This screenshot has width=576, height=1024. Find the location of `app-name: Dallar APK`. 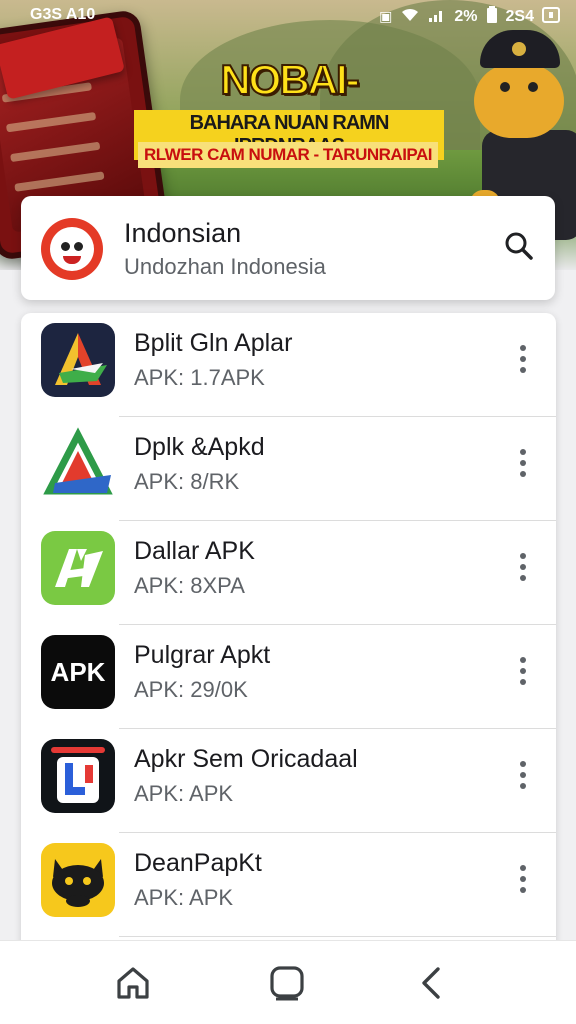

app-name: Dallar APK is located at coordinates (194, 551).